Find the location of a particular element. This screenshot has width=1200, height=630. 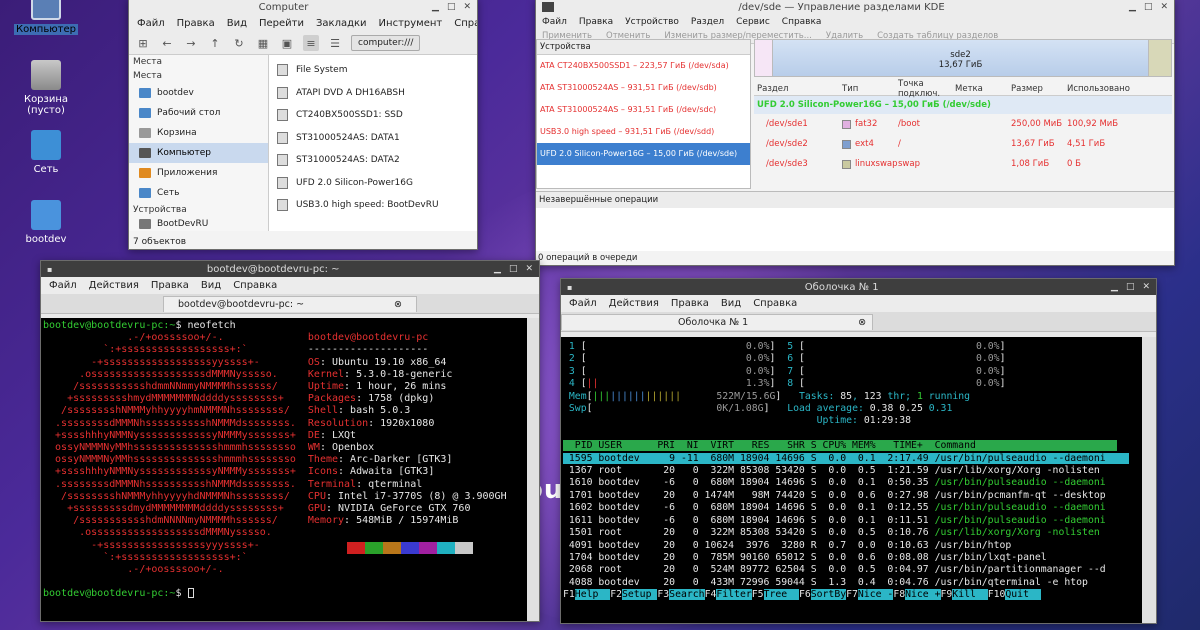

desktop-icon-network: Сеть is located at coordinates (46, 152).